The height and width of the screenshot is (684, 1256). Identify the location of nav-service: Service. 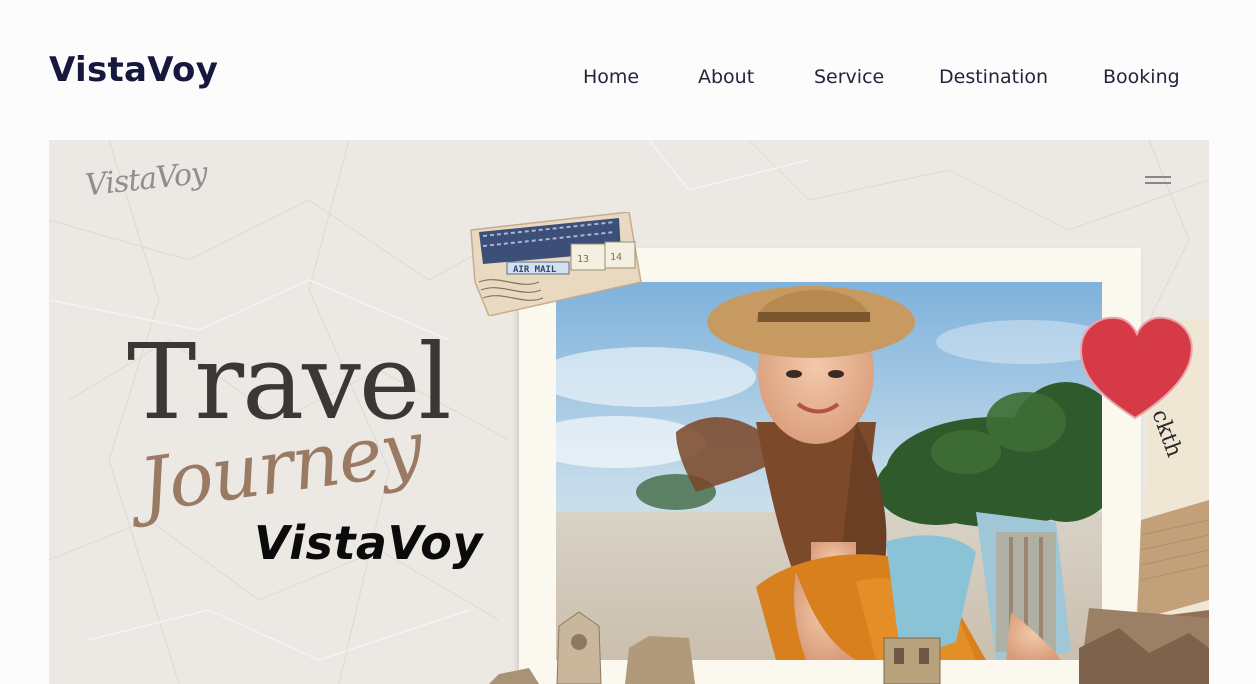
(849, 77).